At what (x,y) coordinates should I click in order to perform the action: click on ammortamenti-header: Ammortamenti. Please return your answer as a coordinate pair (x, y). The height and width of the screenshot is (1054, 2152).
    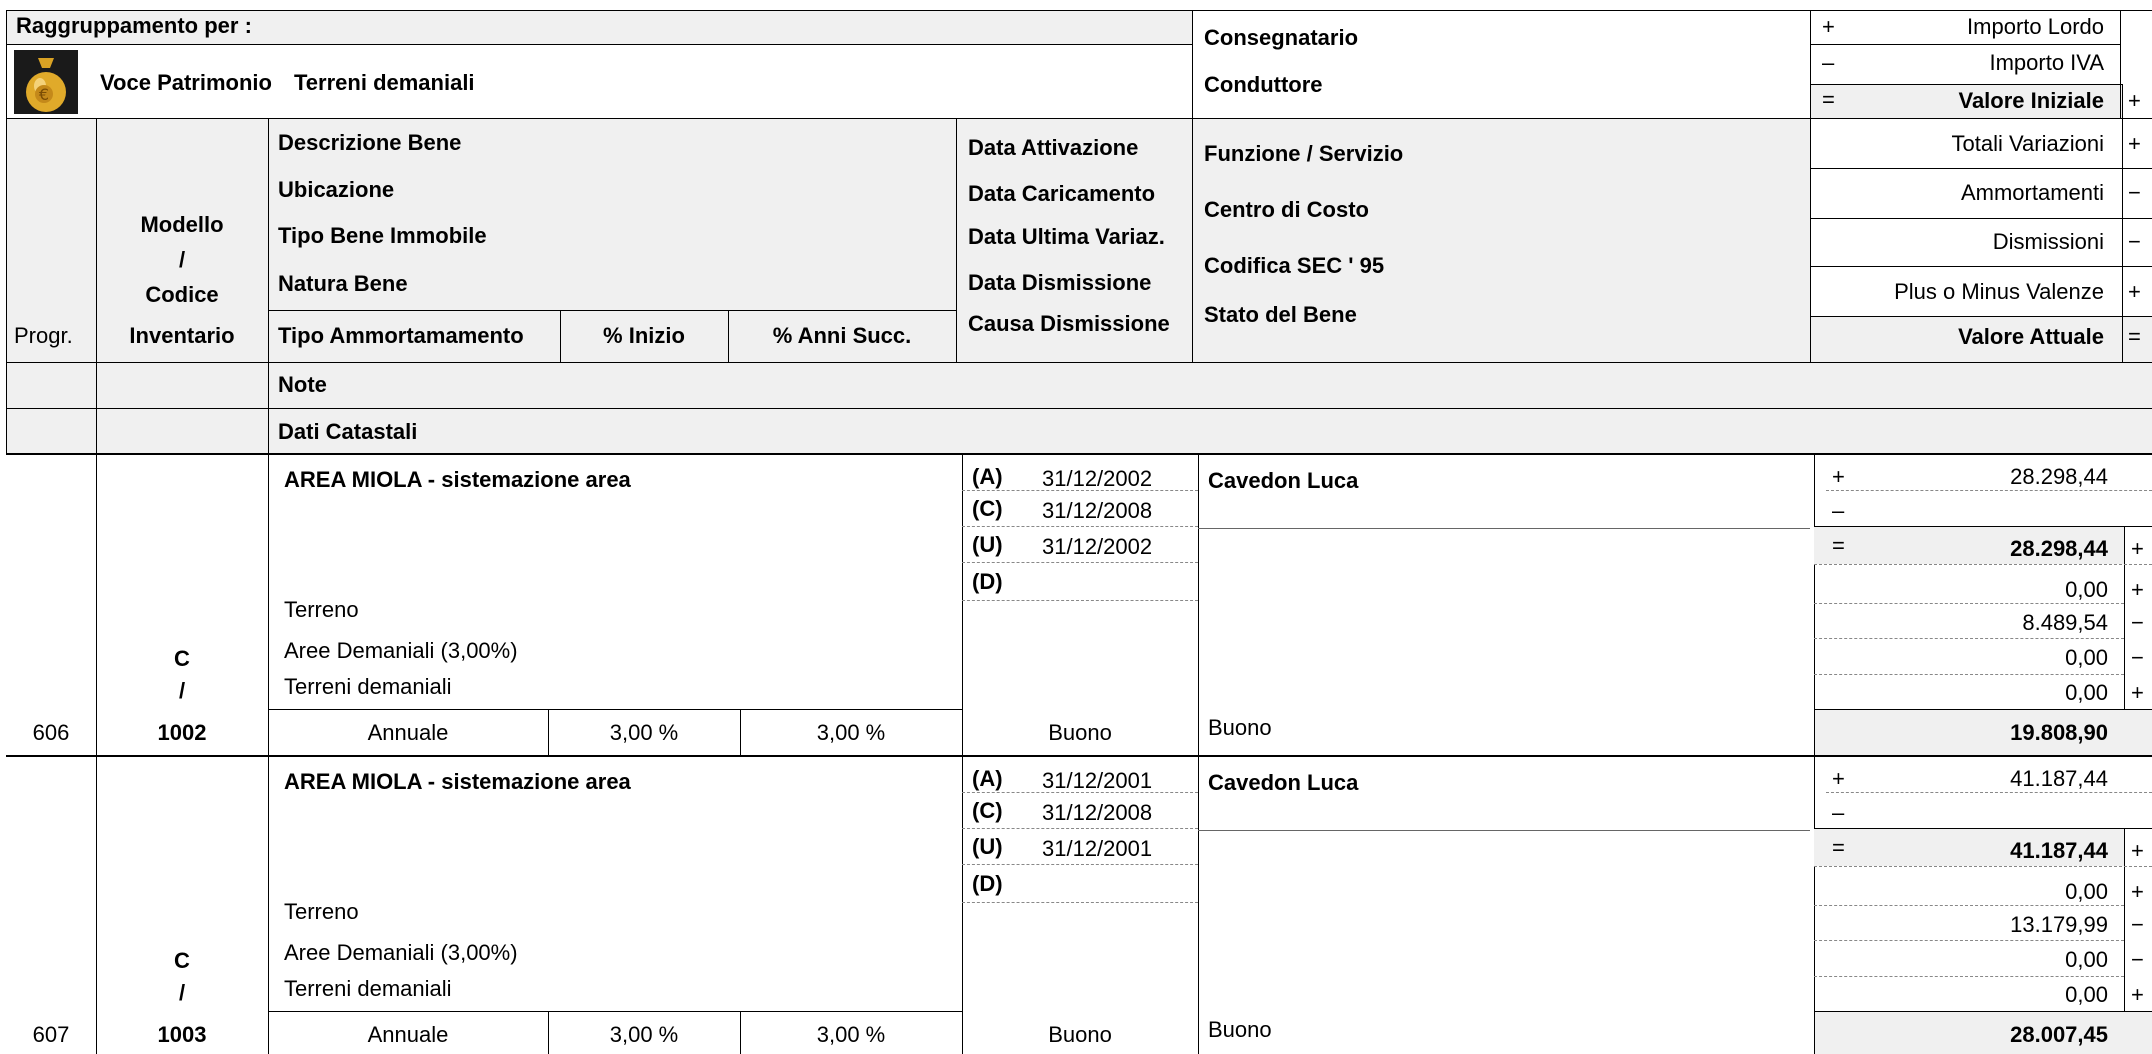
    Looking at the image, I should click on (2032, 192).